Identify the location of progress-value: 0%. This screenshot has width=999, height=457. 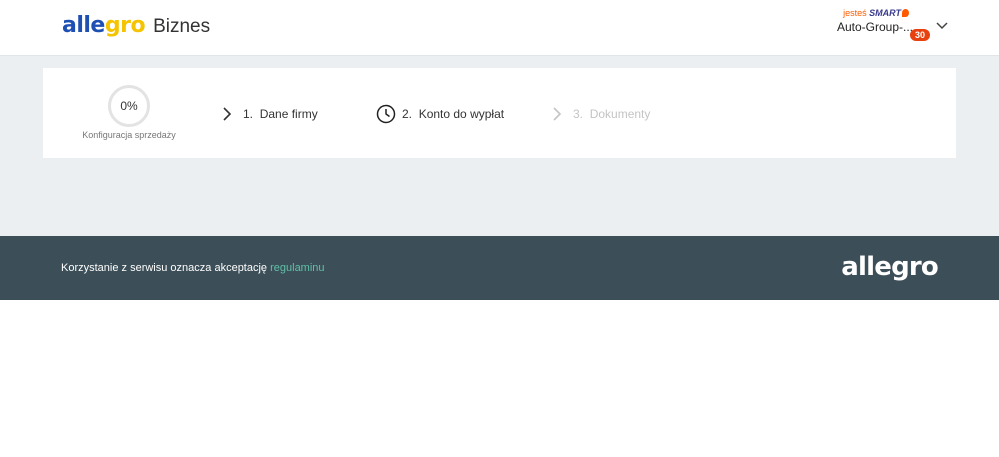
(129, 106).